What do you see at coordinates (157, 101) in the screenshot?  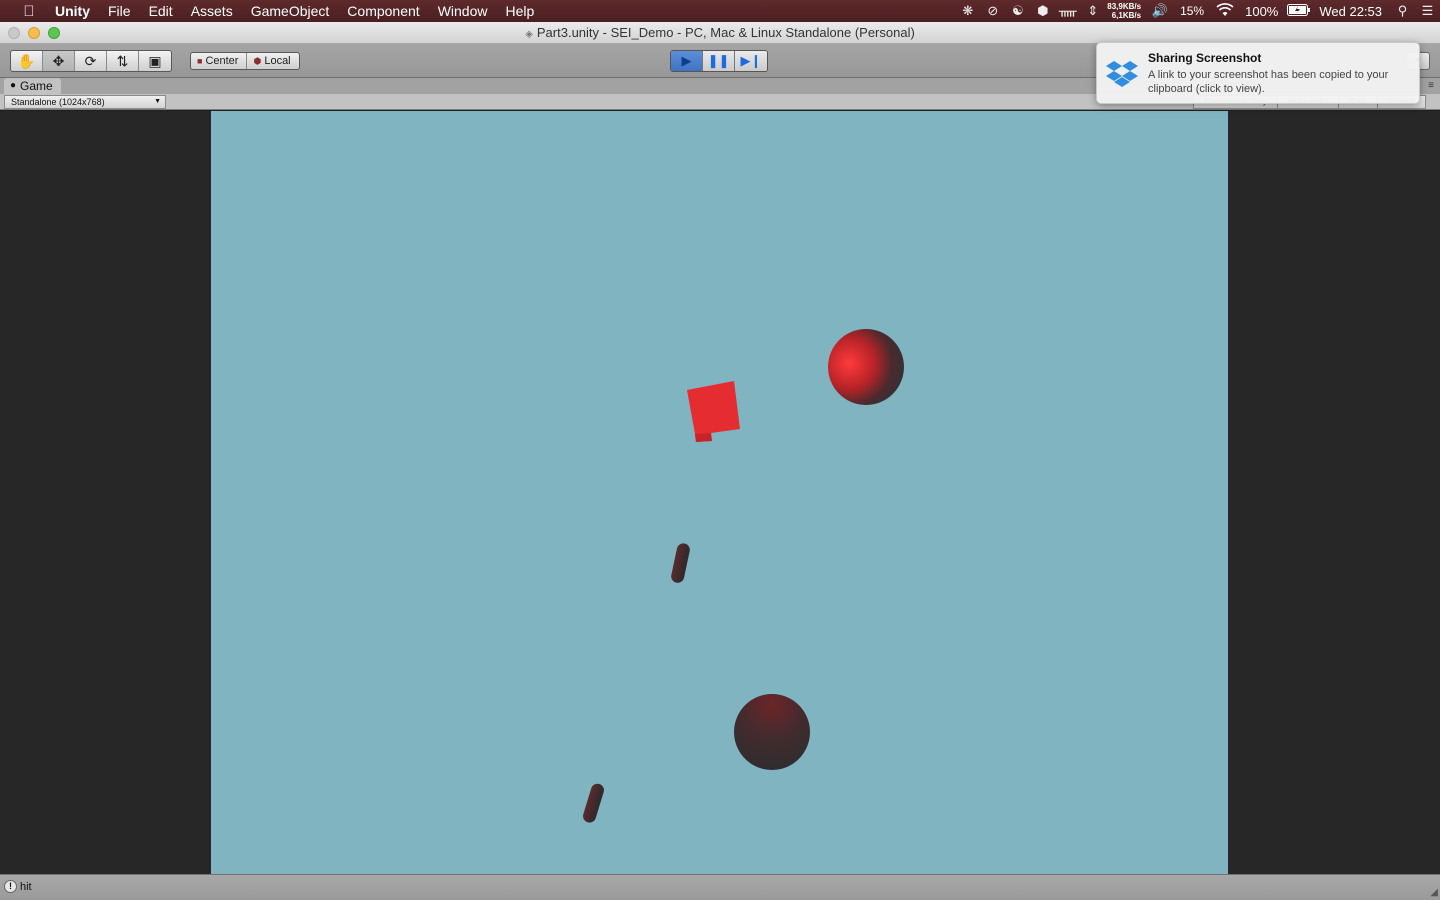 I see `chevron-down-icon: ▼` at bounding box center [157, 101].